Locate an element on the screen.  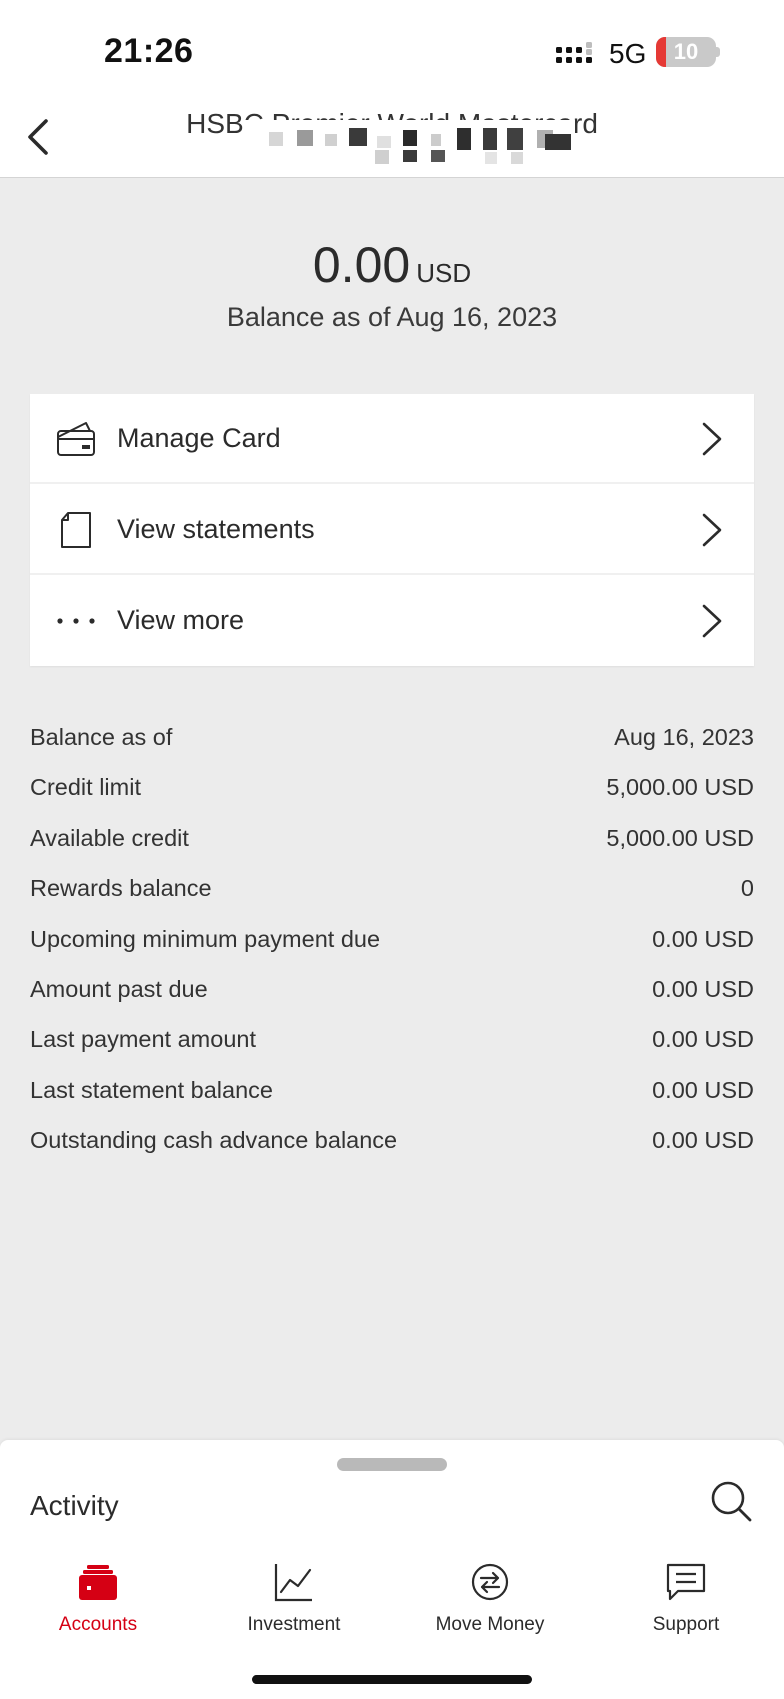
signal-icon is located at coordinates (574, 52).